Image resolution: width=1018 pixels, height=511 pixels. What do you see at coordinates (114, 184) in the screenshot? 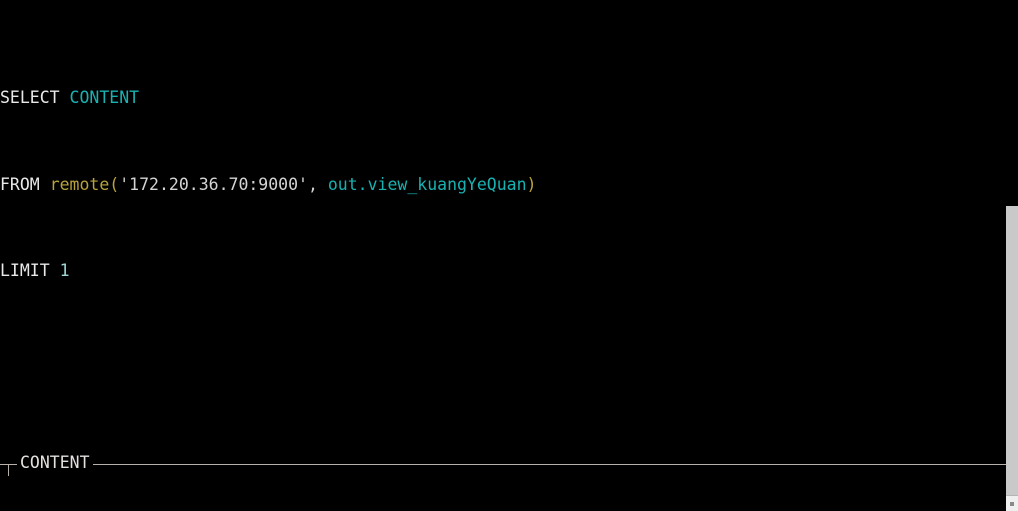
I see `open-paren: (` at bounding box center [114, 184].